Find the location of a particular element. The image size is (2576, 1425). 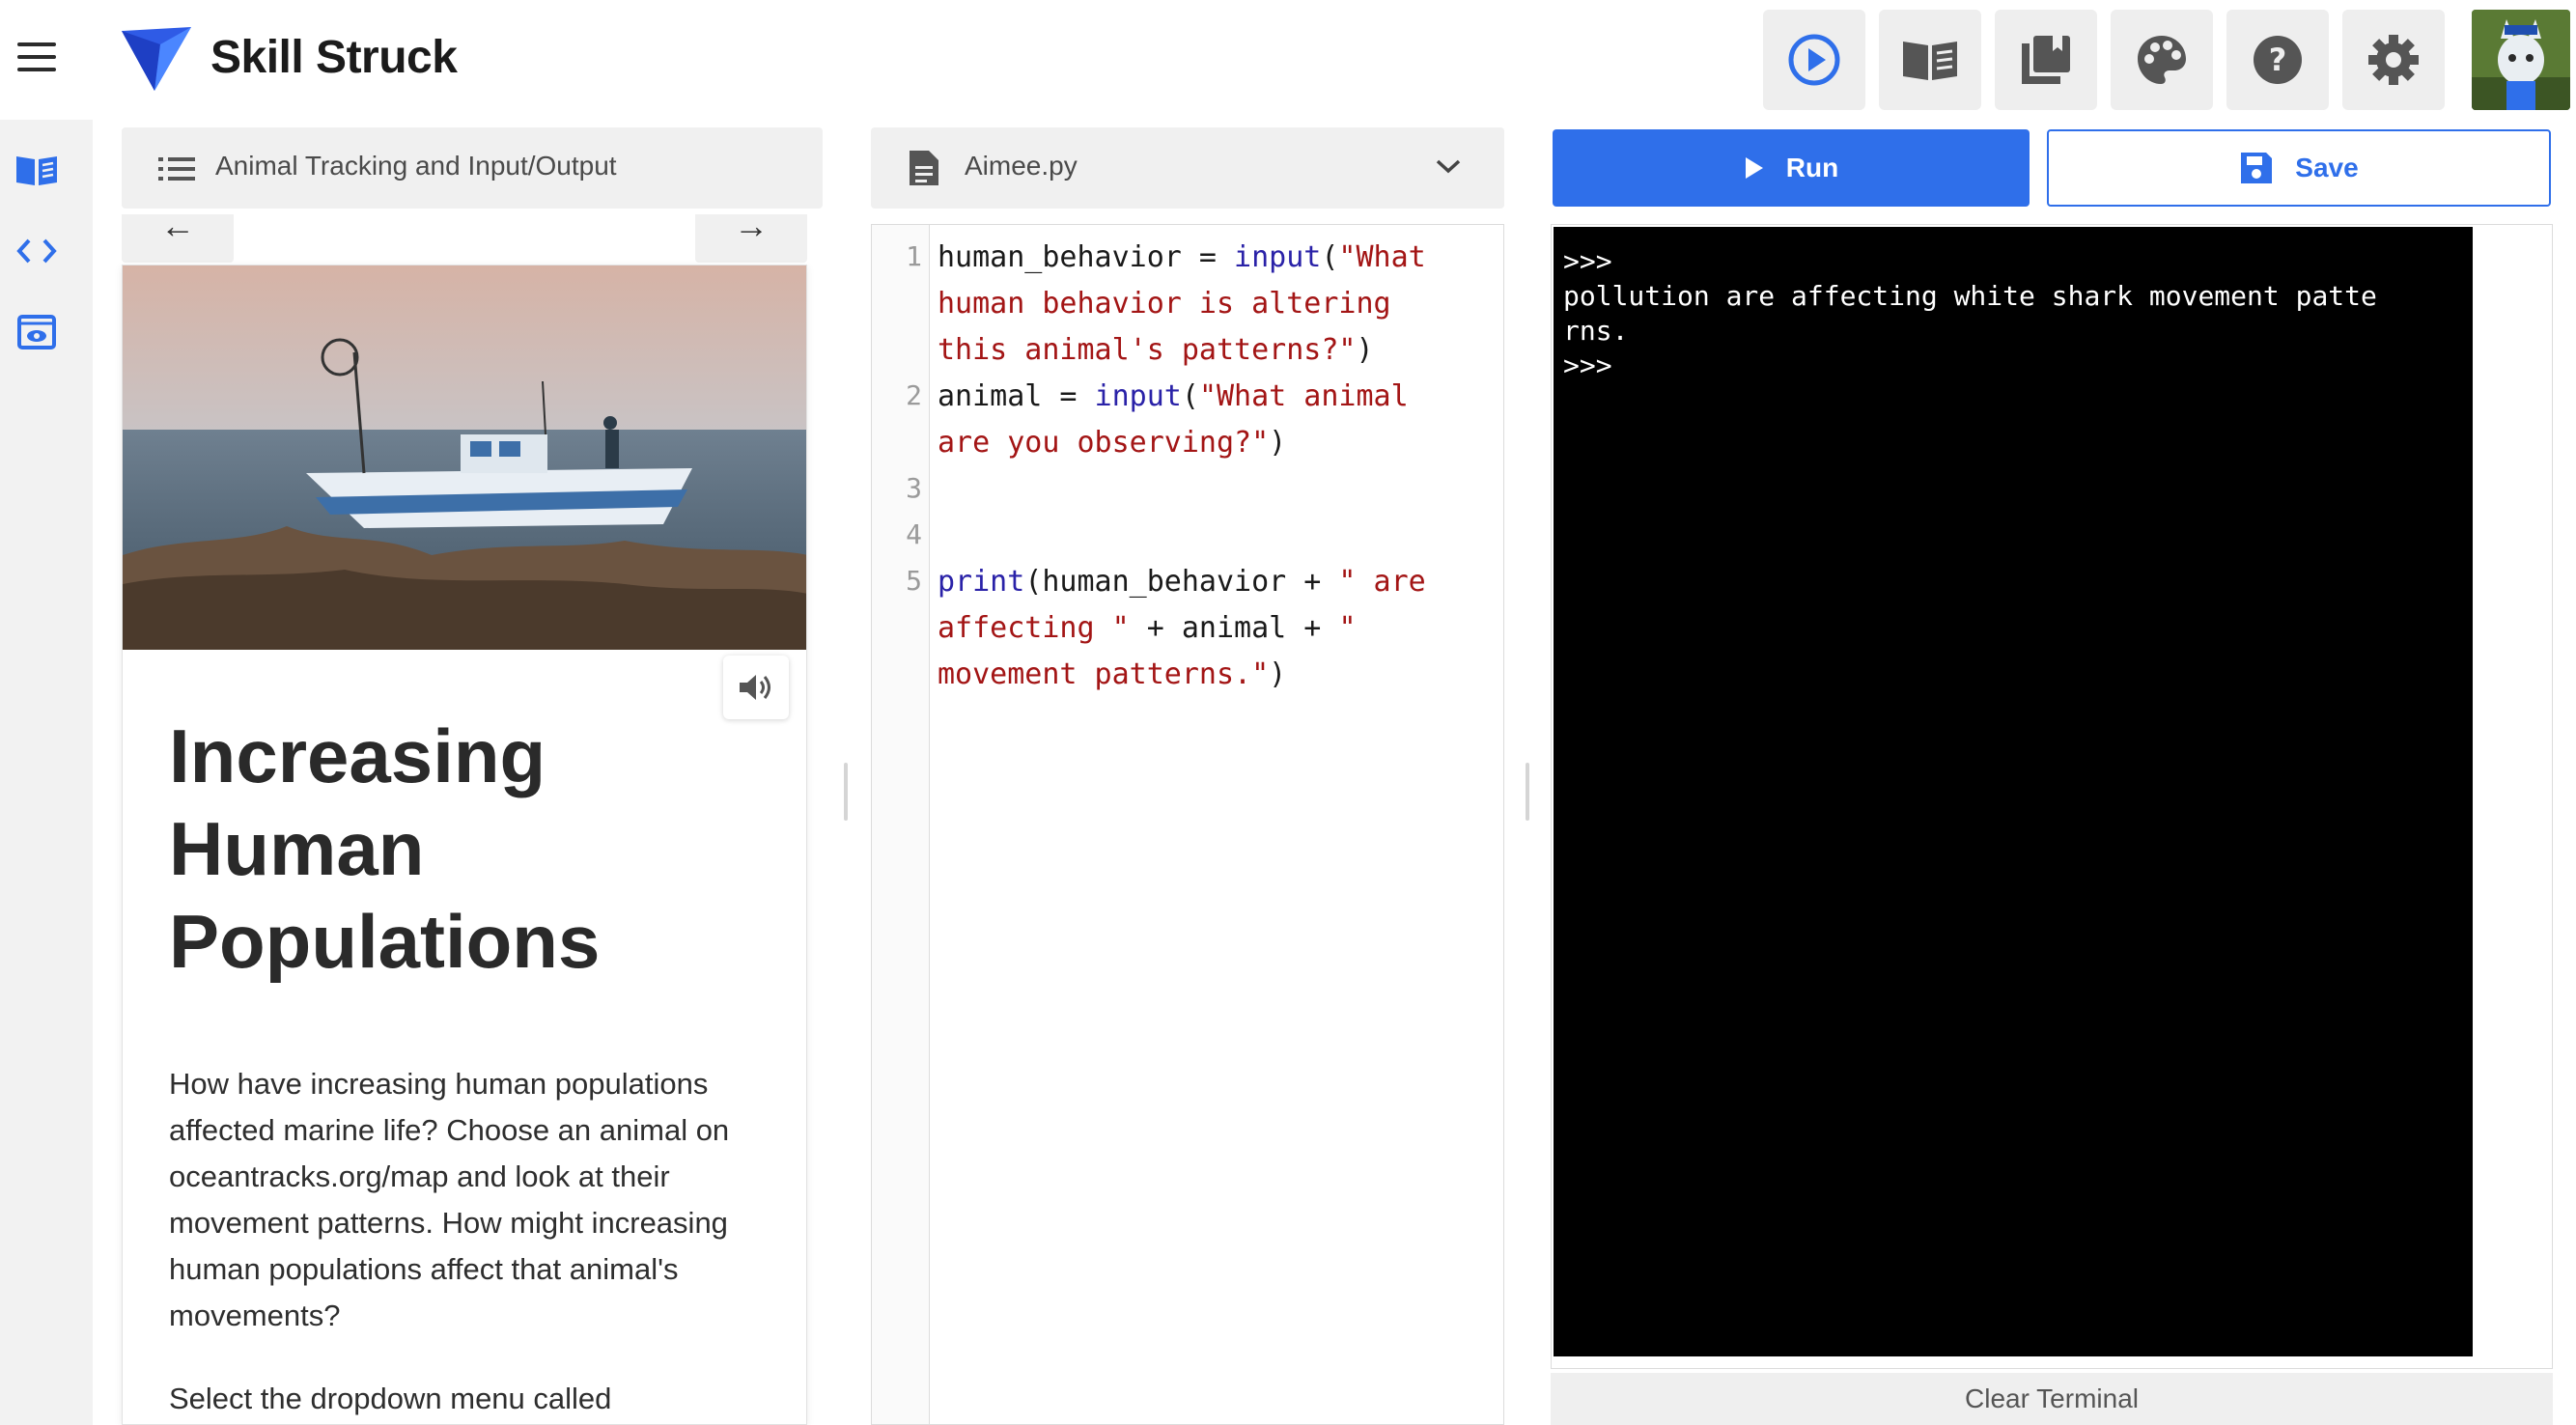

next-page-button: → is located at coordinates (751, 236).